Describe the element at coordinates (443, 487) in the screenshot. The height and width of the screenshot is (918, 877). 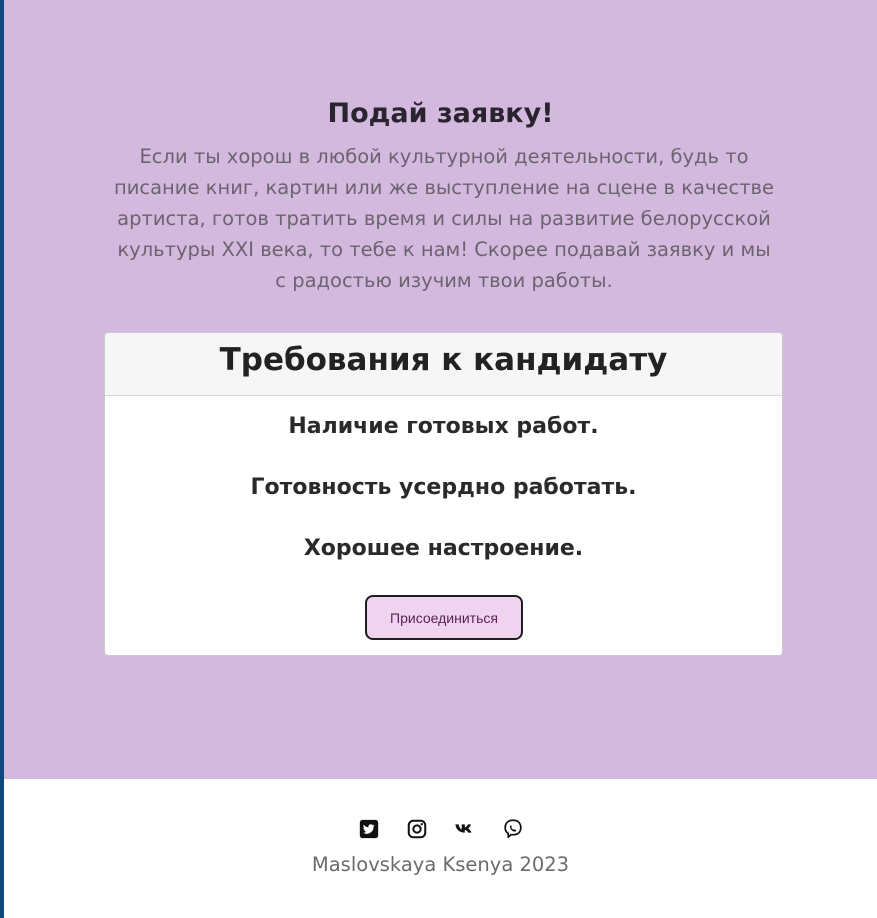
I see `requirement-item: Готовность усердно работать.` at that location.